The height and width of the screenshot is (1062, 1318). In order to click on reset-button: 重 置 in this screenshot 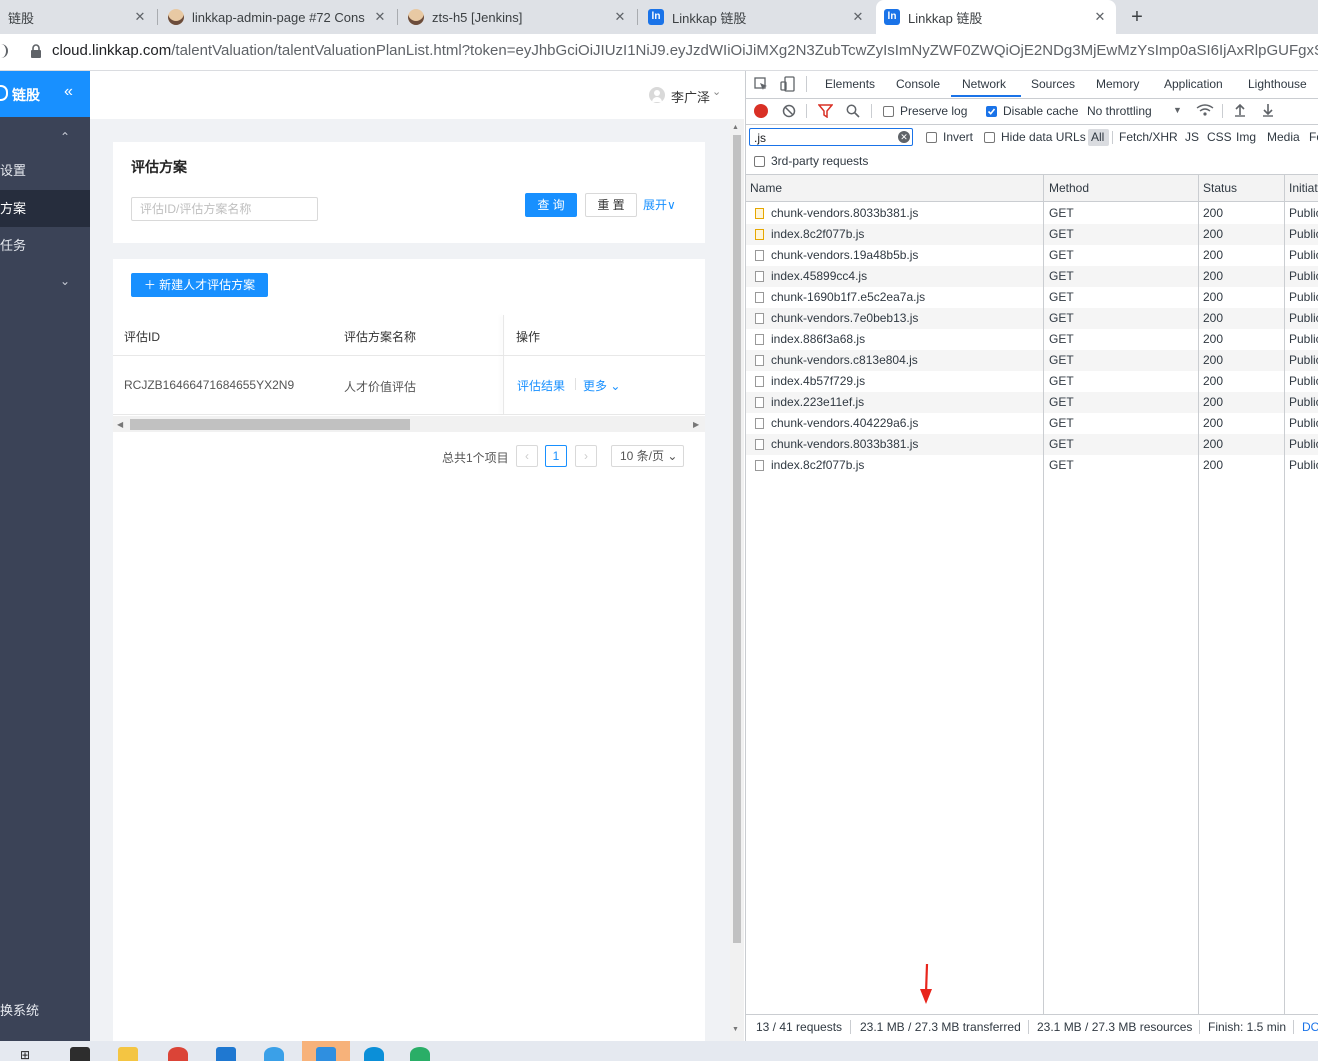, I will do `click(611, 205)`.